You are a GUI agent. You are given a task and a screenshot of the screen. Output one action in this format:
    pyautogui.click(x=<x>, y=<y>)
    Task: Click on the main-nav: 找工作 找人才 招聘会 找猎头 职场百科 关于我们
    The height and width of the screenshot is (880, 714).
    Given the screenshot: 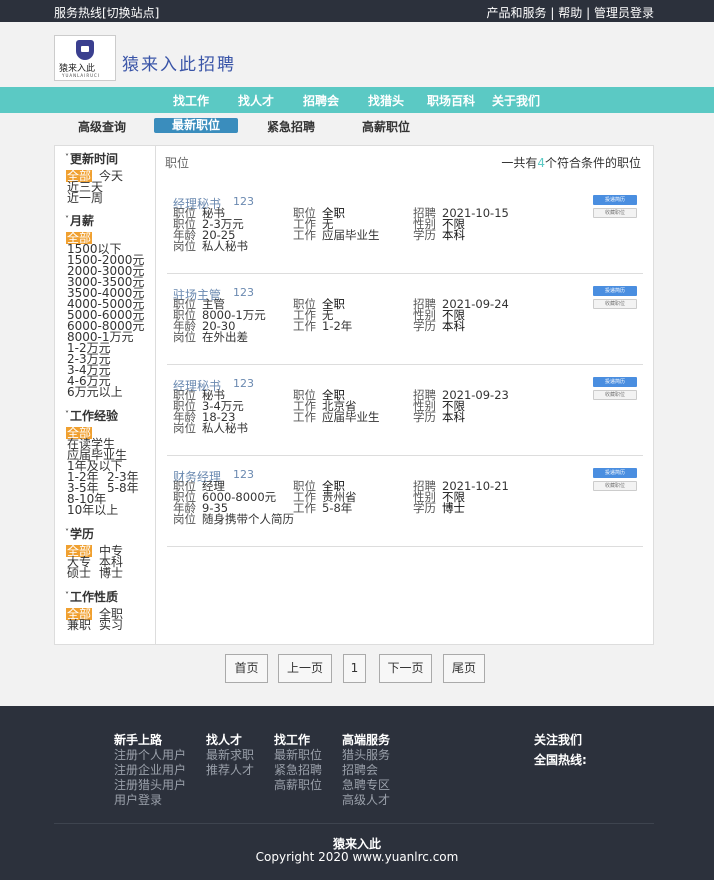 What is the action you would take?
    pyautogui.click(x=357, y=100)
    